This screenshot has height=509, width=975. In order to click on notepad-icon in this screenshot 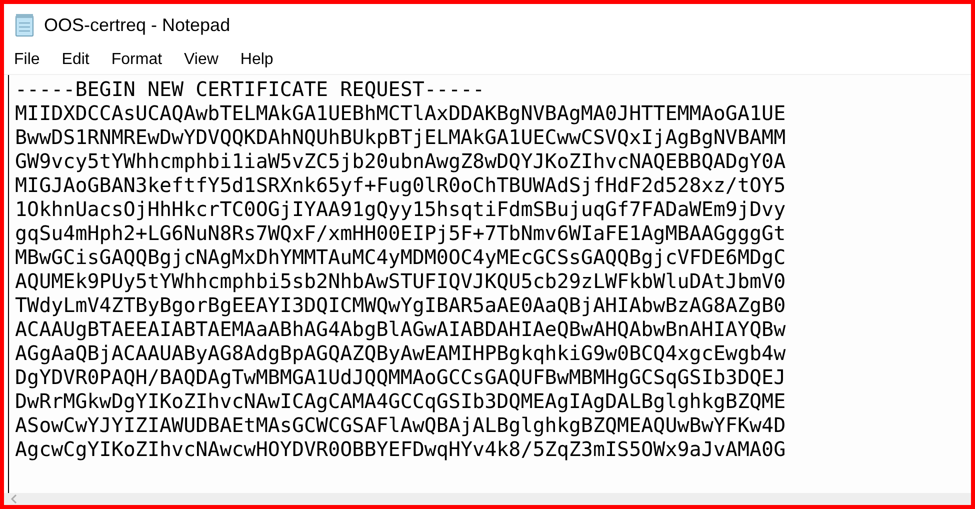, I will do `click(25, 25)`.